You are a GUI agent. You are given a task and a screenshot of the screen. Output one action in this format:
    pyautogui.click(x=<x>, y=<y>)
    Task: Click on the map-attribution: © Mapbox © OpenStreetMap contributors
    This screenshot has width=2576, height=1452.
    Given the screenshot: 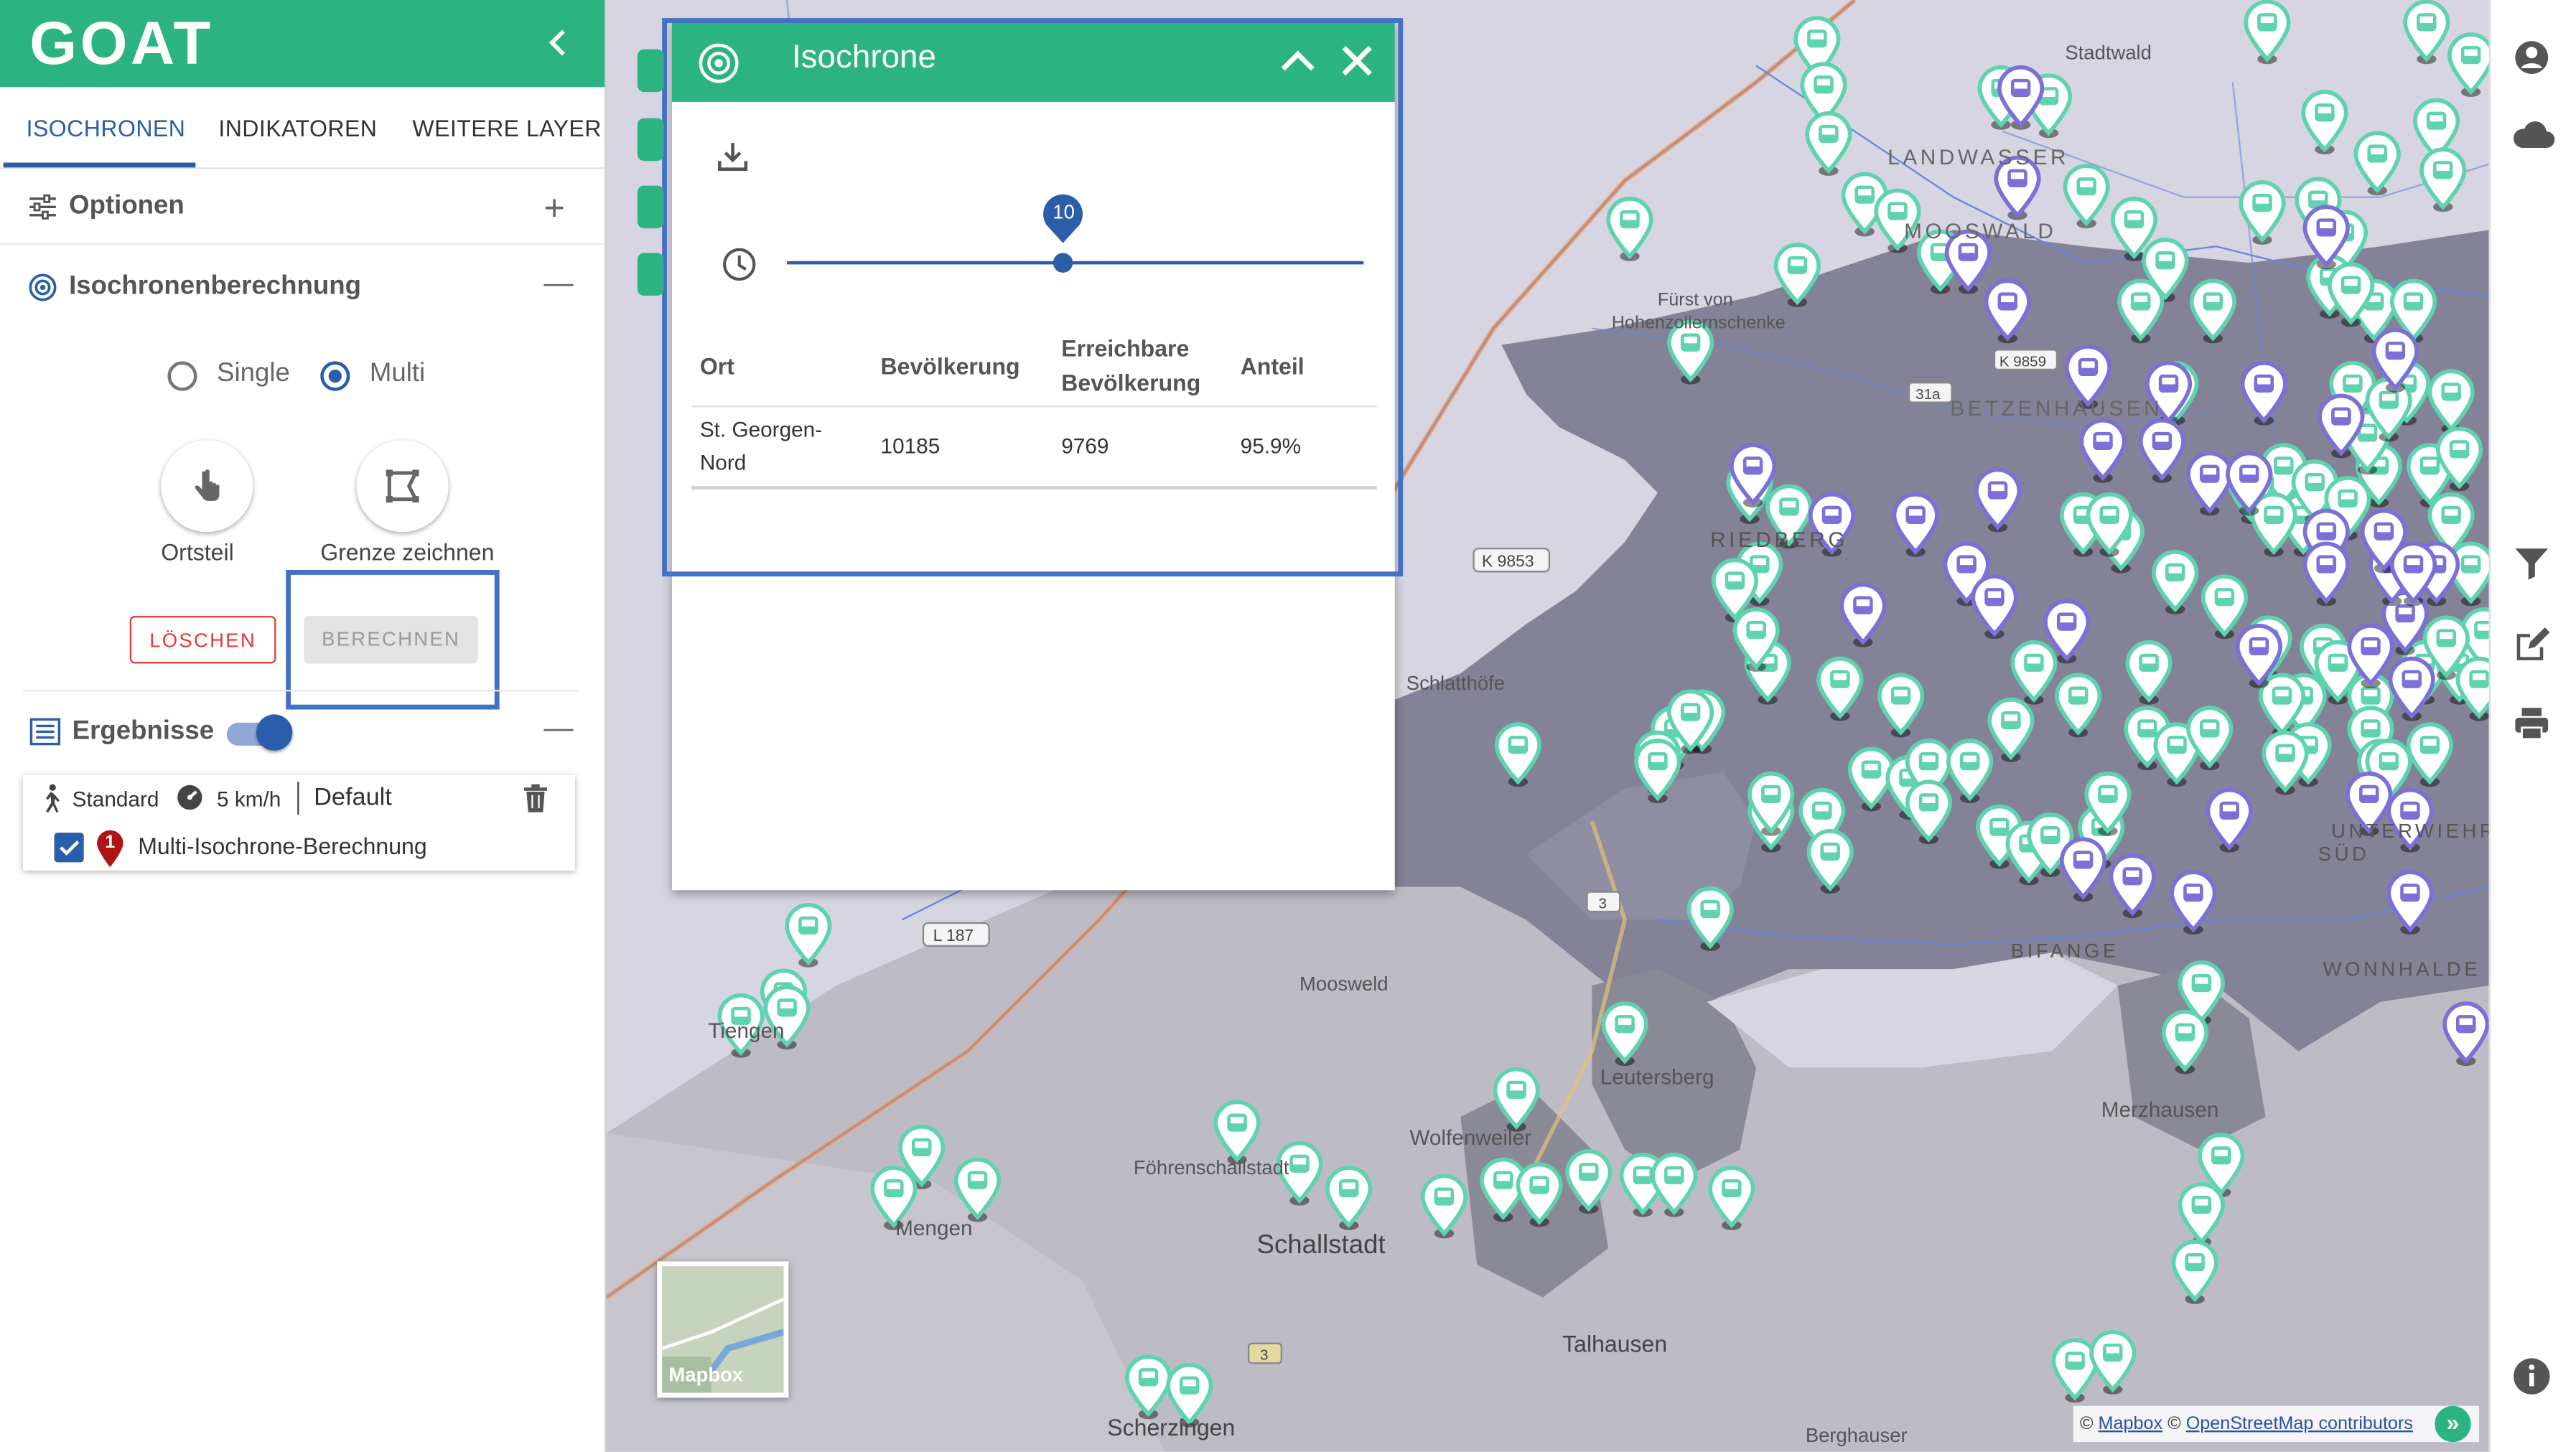 What is the action you would take?
    pyautogui.click(x=2276, y=1424)
    